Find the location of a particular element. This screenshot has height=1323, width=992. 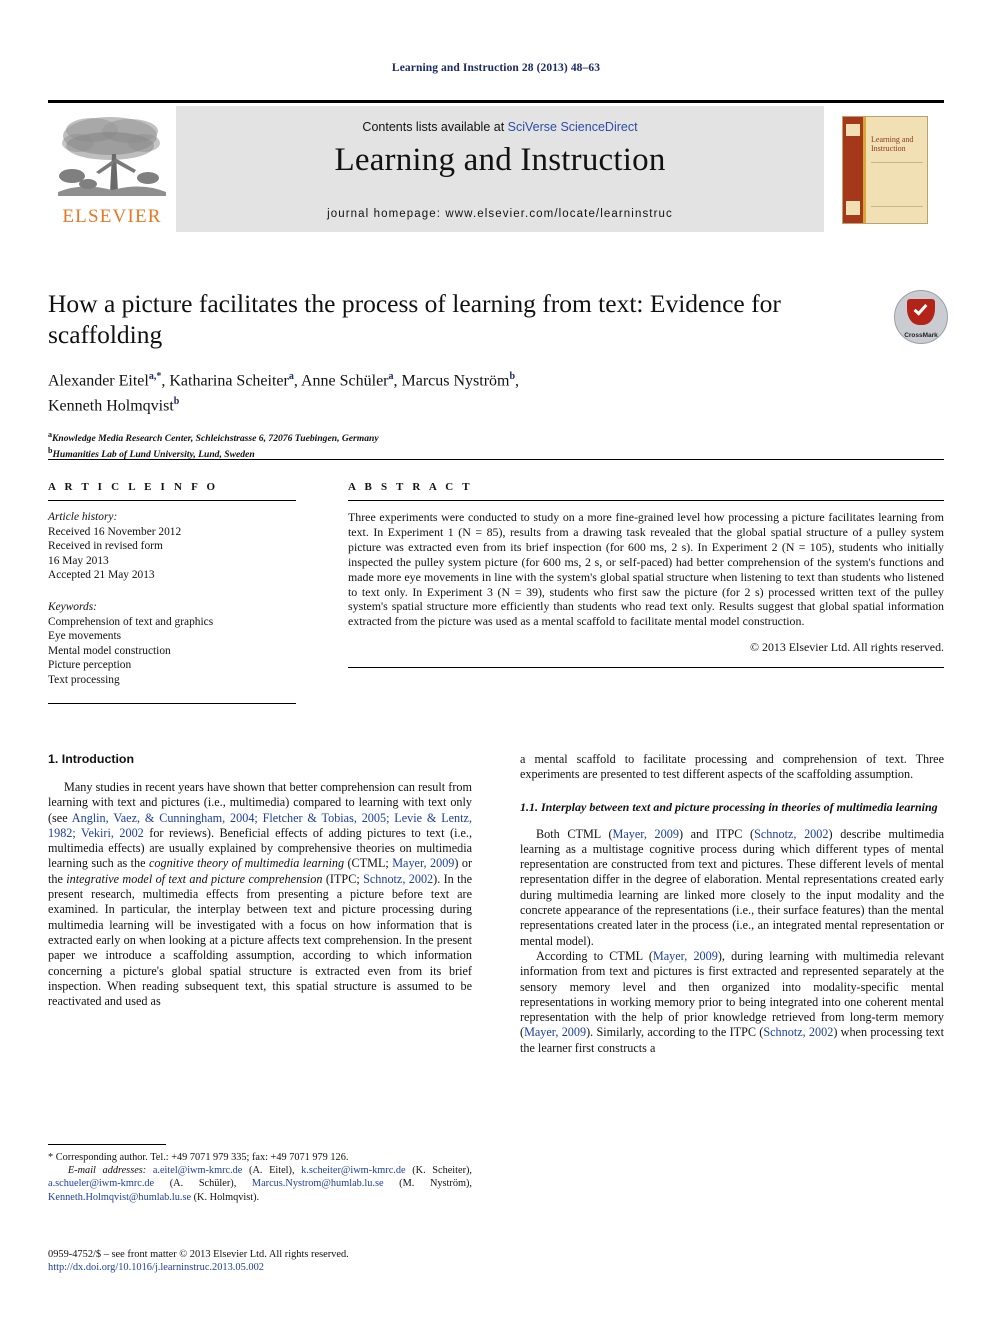

keyword-0: Comprehension of text and graphics is located at coordinates (131, 621).